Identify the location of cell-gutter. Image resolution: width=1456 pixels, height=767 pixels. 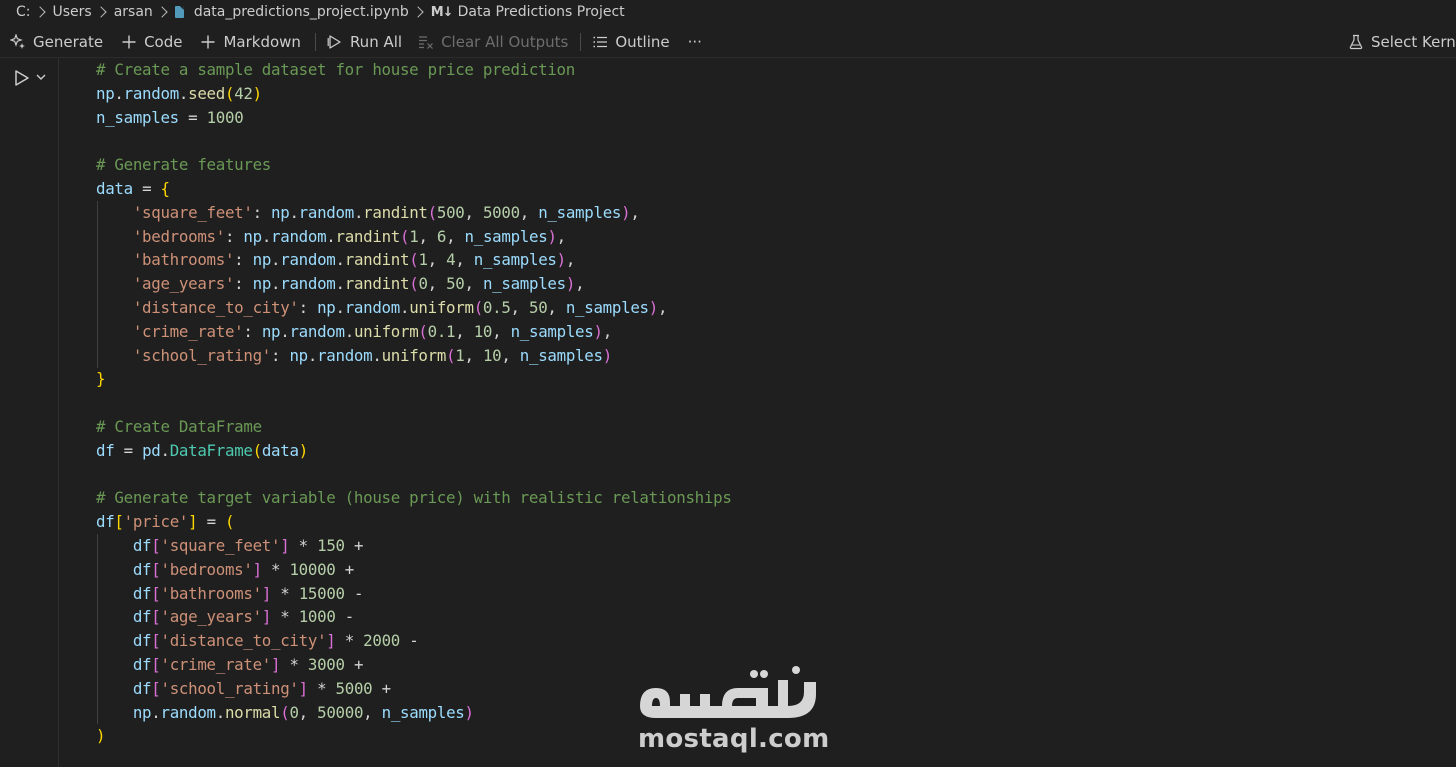
(28, 412).